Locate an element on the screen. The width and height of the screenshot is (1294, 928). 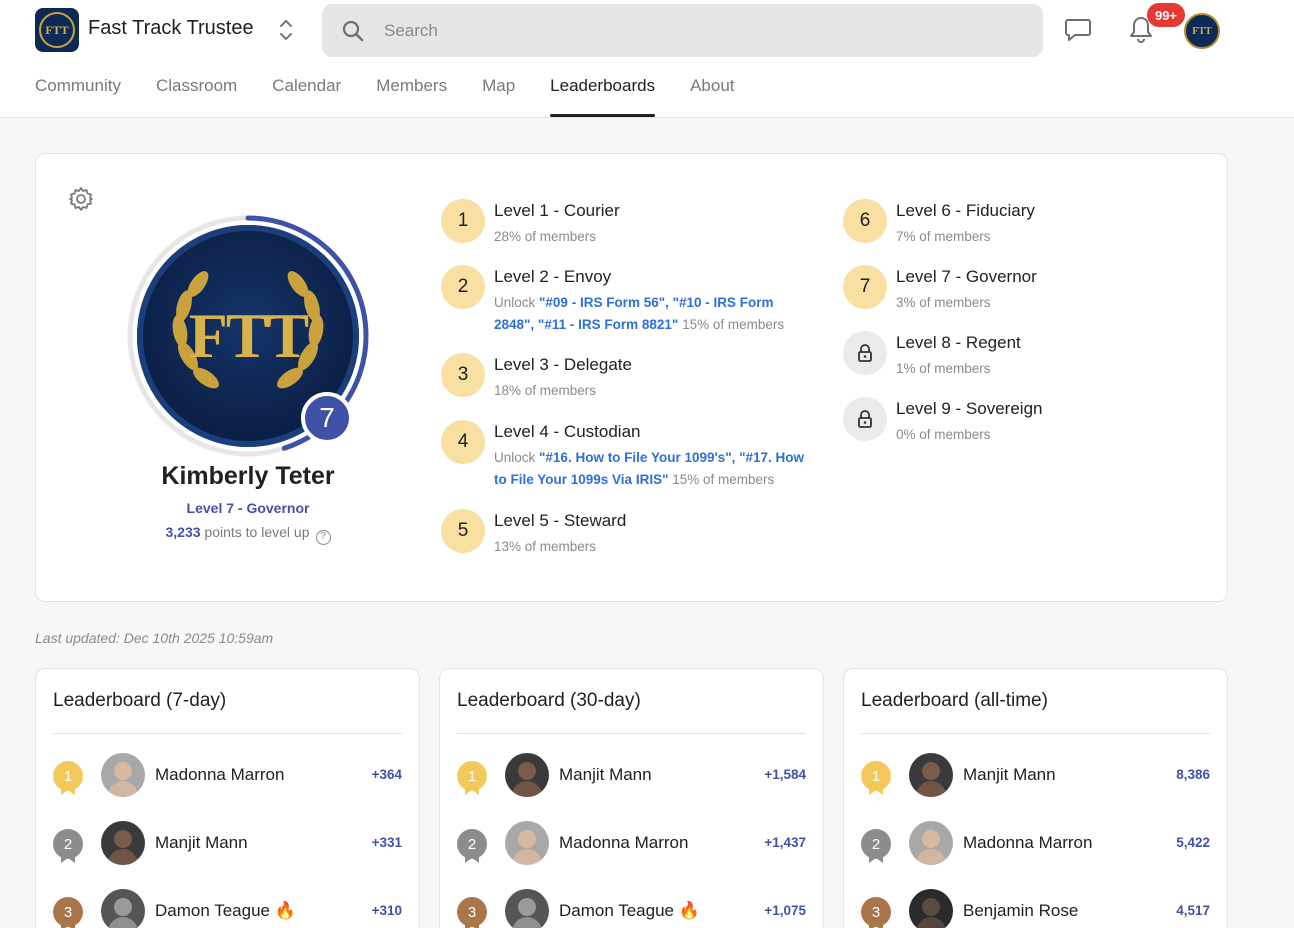
level-members-pct: 0% of members is located at coordinates (943, 434).